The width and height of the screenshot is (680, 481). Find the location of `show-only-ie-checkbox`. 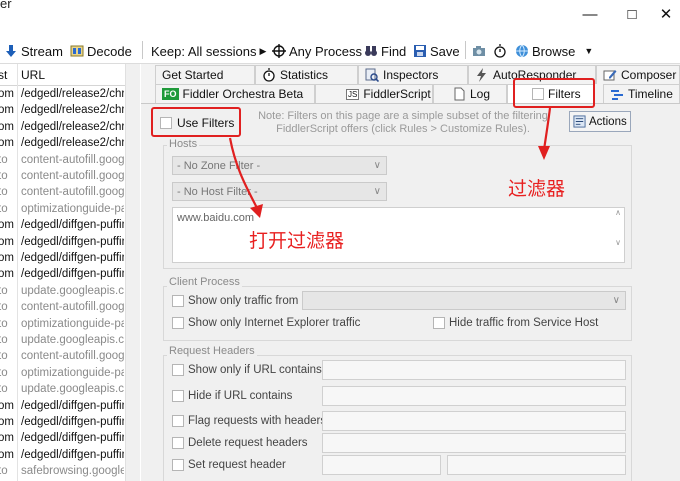

show-only-ie-checkbox is located at coordinates (178, 323).